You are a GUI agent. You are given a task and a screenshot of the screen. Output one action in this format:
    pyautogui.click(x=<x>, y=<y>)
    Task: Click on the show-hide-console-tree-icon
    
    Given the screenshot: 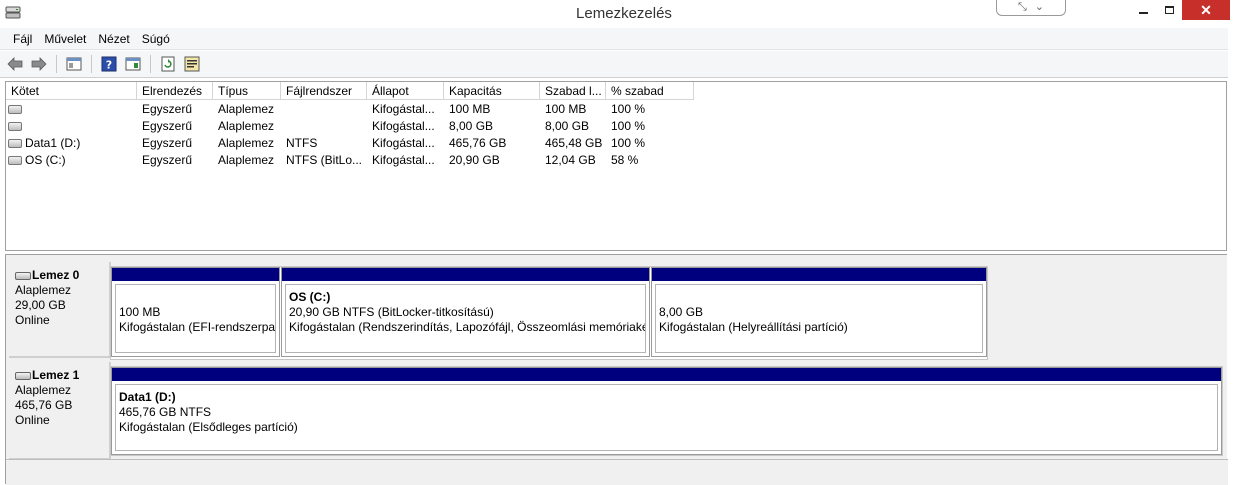 What is the action you would take?
    pyautogui.click(x=74, y=64)
    